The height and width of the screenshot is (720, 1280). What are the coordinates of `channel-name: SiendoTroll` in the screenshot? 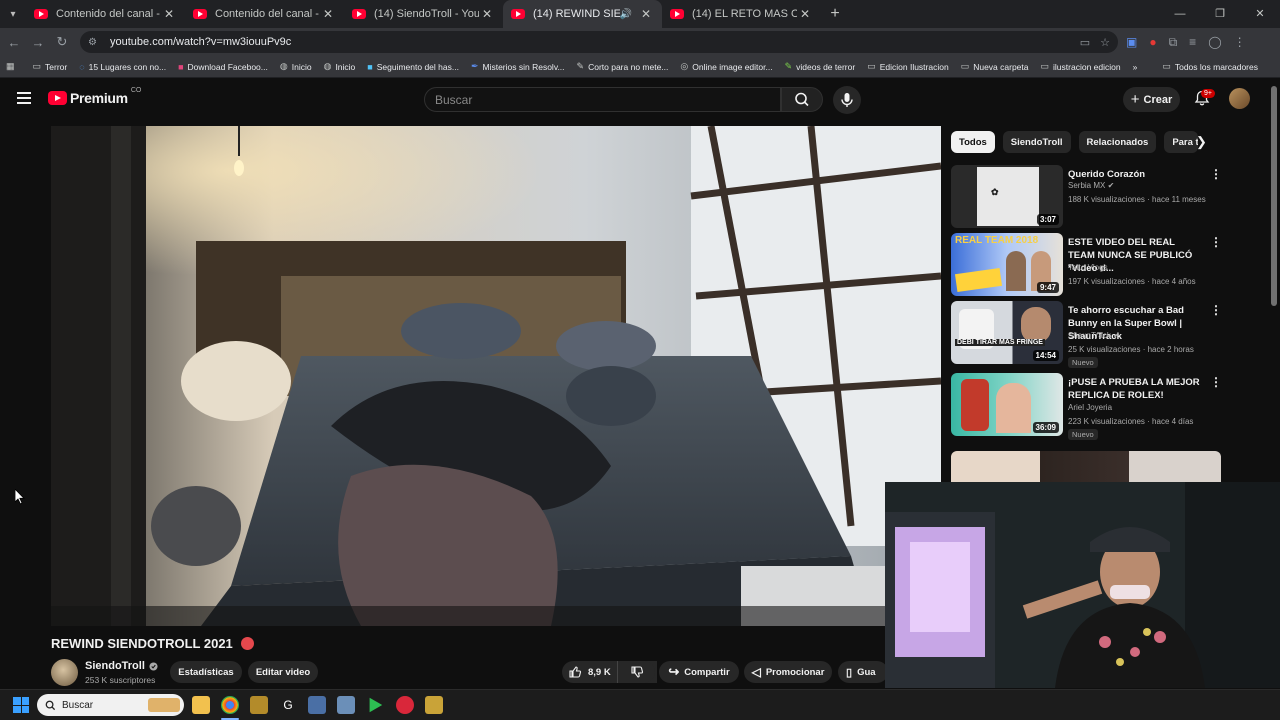 It's located at (121, 666).